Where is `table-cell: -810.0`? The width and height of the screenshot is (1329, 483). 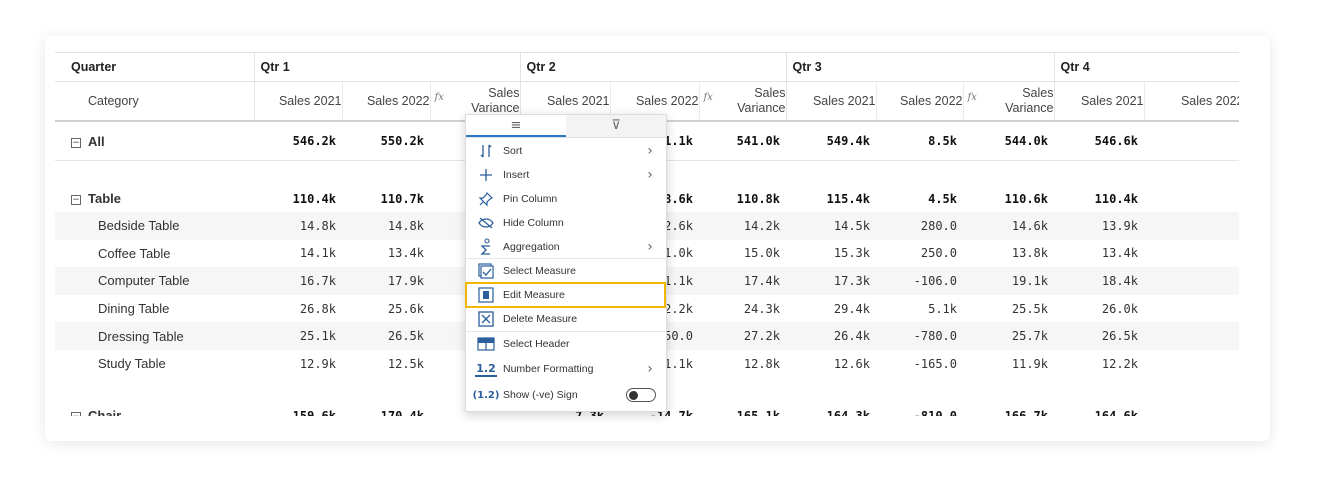 table-cell: -810.0 is located at coordinates (935, 412).